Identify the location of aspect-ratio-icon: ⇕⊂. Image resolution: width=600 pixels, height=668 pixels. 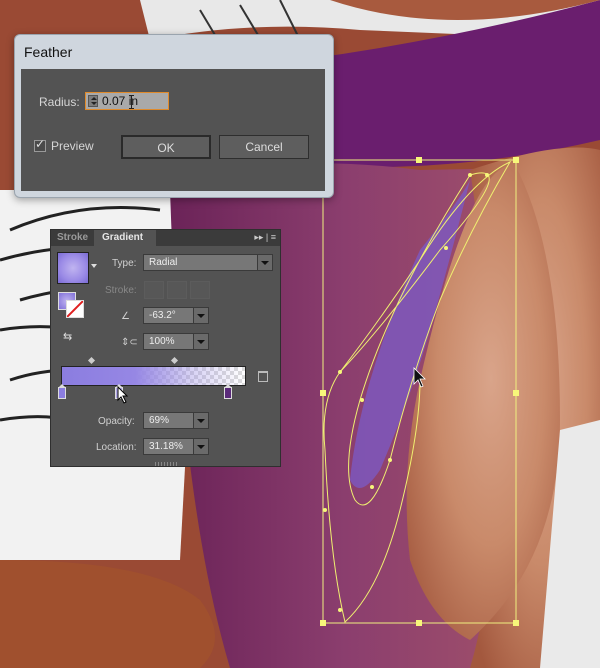
(129, 342).